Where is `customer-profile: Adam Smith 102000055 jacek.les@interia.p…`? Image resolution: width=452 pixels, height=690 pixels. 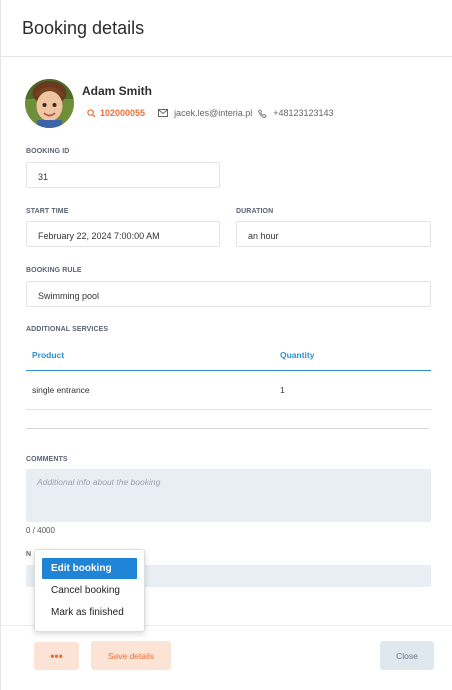
customer-profile: Adam Smith 102000055 jacek.les@interia.p… is located at coordinates (230, 105).